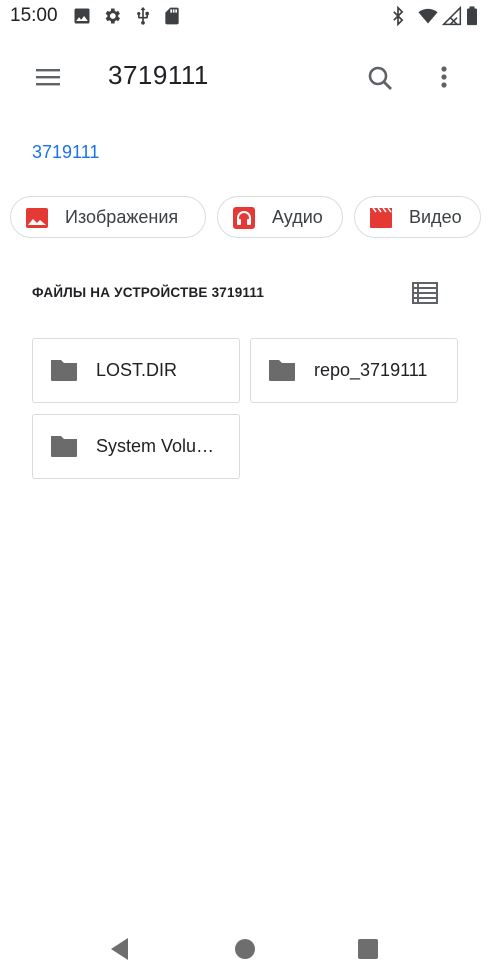  Describe the element at coordinates (297, 217) in the screenshot. I see `chip-audio-label: Аудио` at that location.